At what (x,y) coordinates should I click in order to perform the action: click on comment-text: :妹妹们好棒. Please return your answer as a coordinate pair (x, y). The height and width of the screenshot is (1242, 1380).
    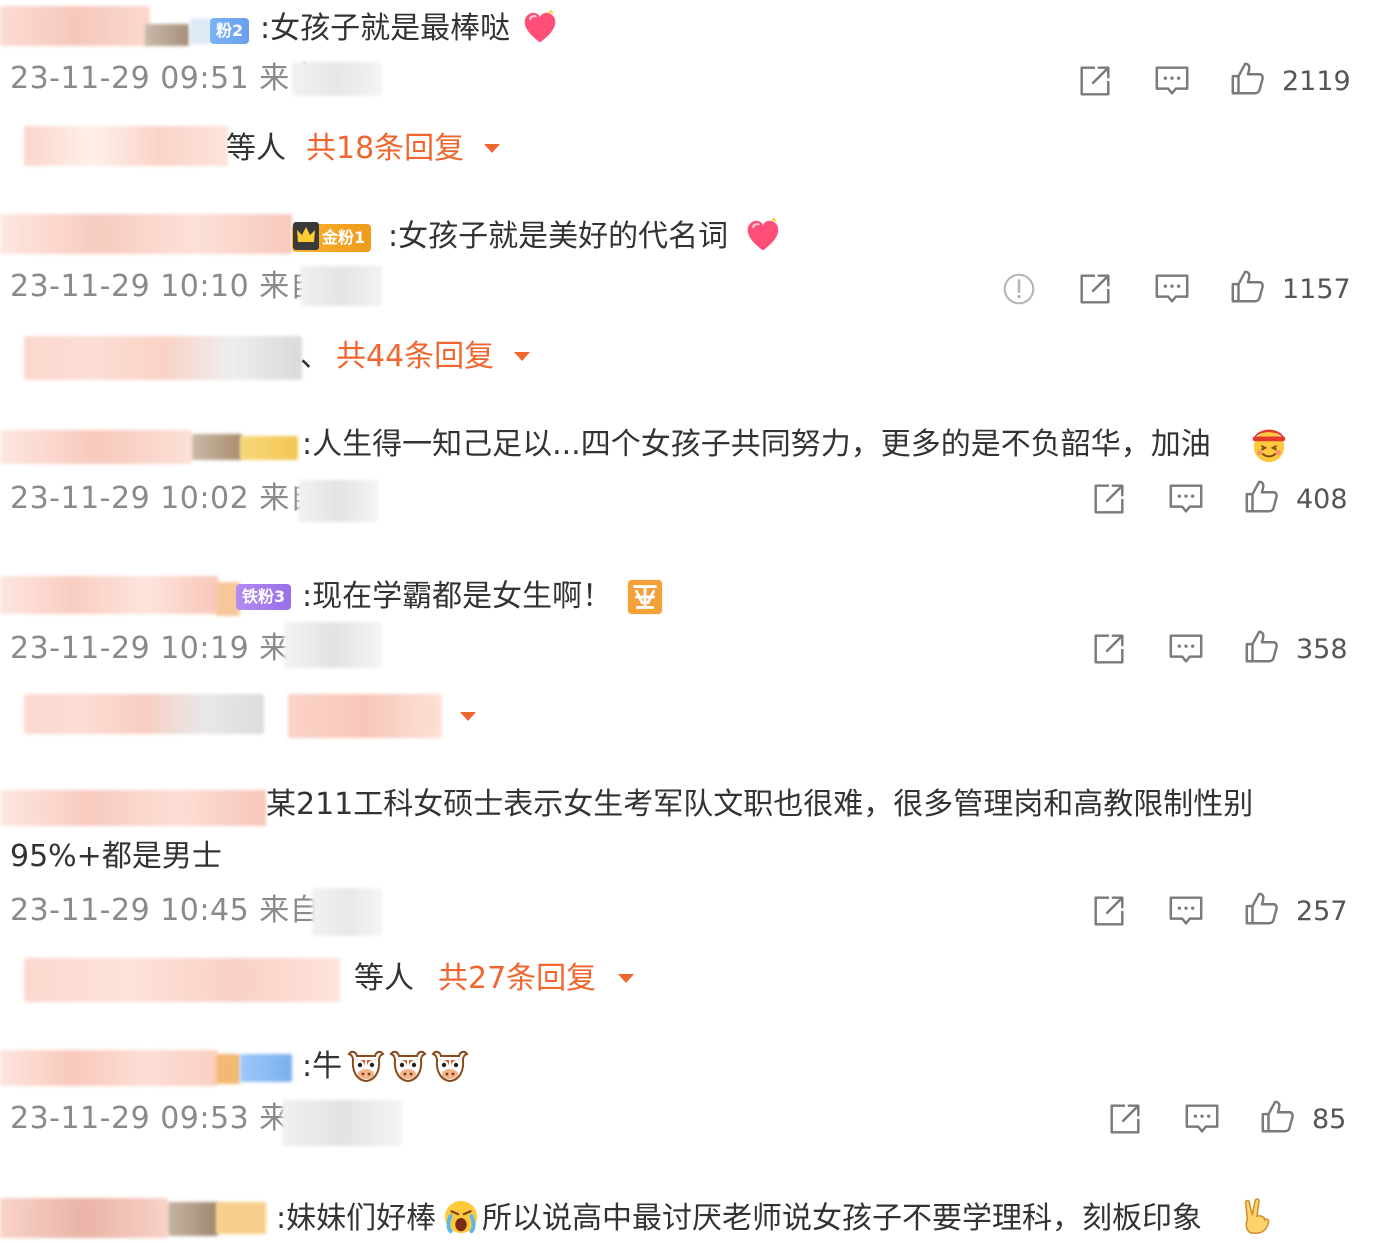
    Looking at the image, I should click on (356, 1218).